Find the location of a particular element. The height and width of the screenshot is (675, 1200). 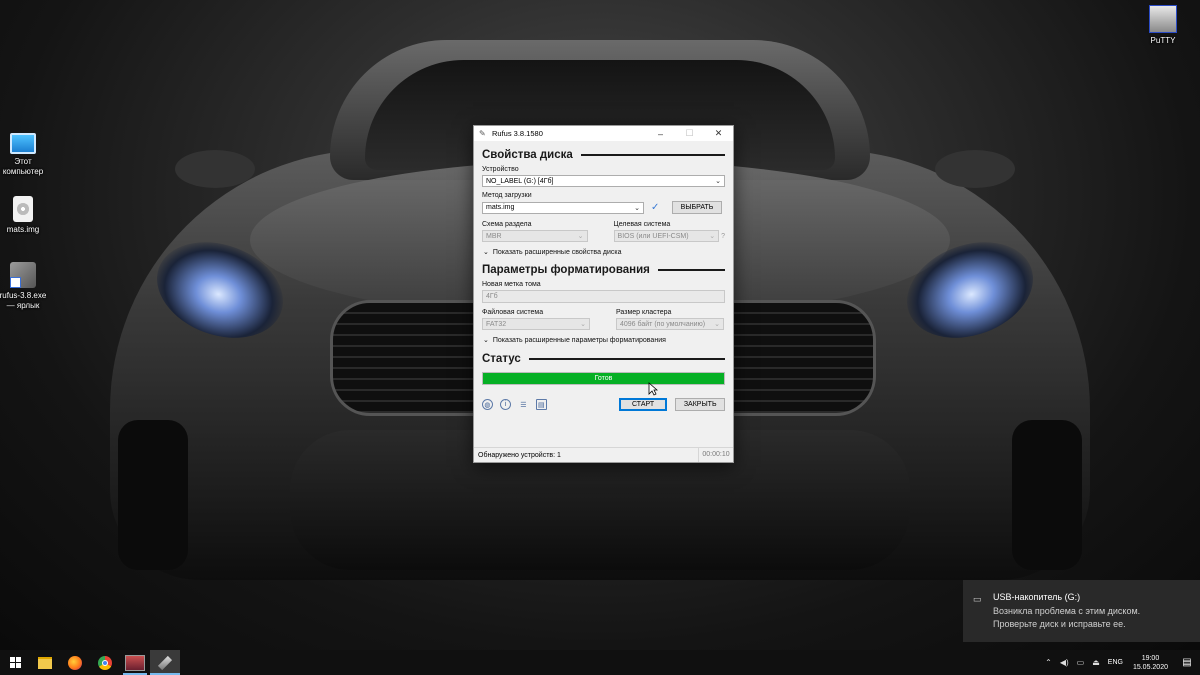

disc-image-icon is located at coordinates (23, 209).